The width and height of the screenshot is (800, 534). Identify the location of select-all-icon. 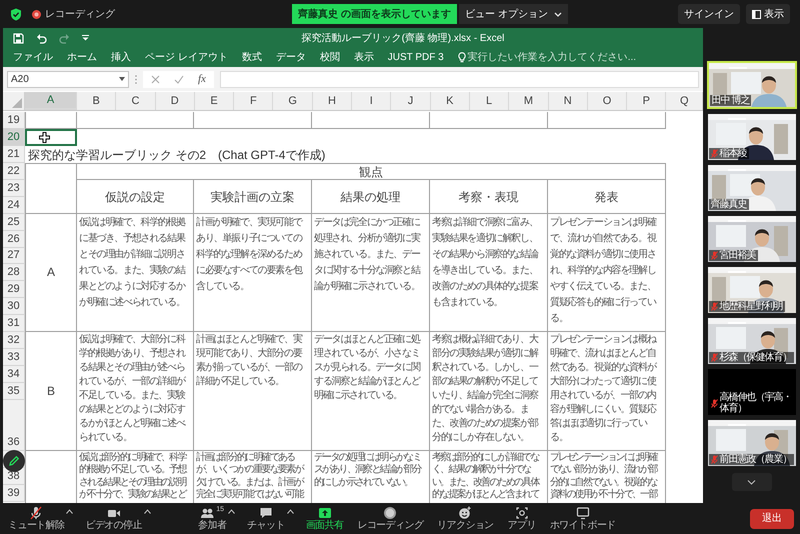
(17, 103).